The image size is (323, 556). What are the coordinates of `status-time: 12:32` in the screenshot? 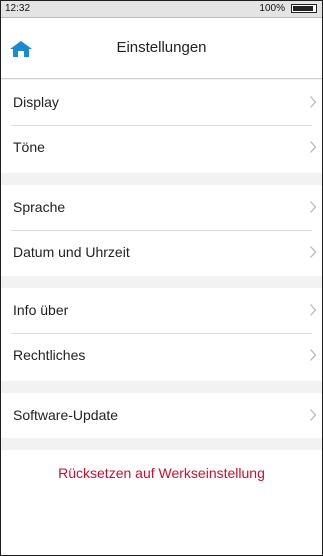 It's located at (18, 8).